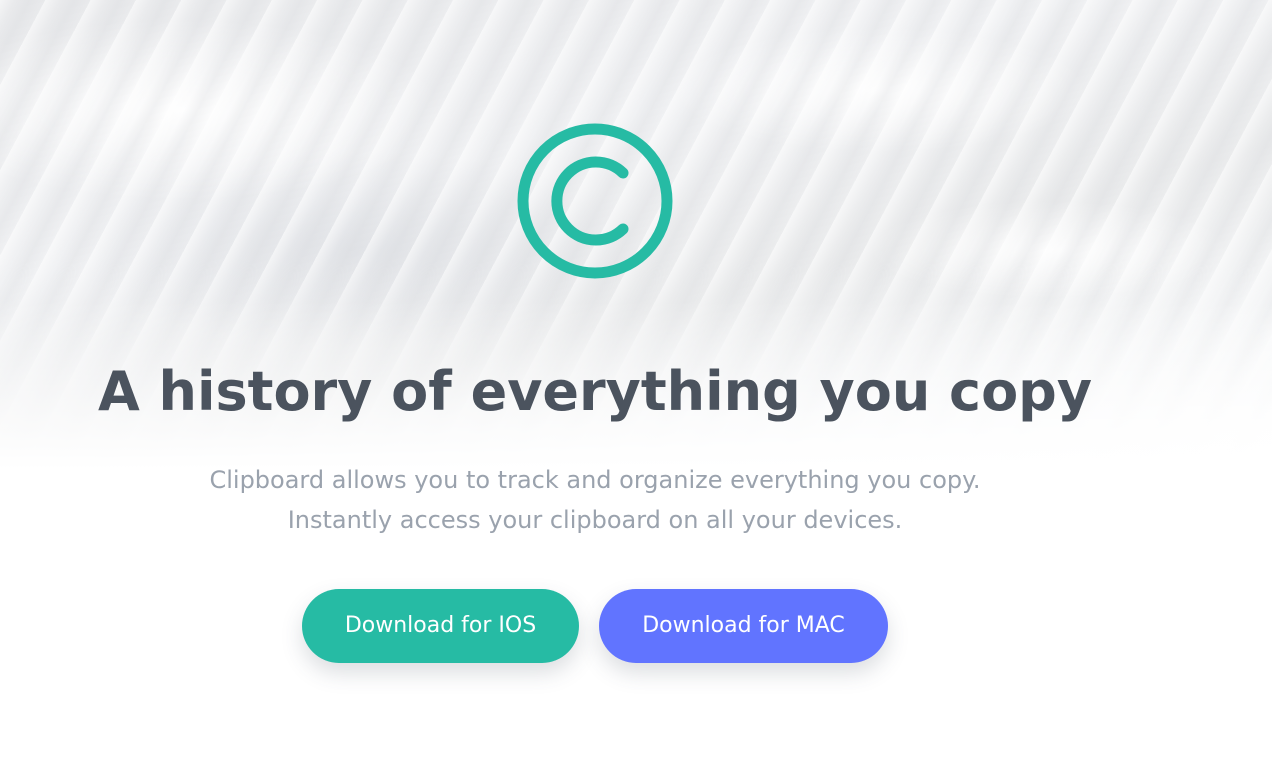 The height and width of the screenshot is (768, 1272). I want to click on headline: A history of everything you copy, so click(595, 391).